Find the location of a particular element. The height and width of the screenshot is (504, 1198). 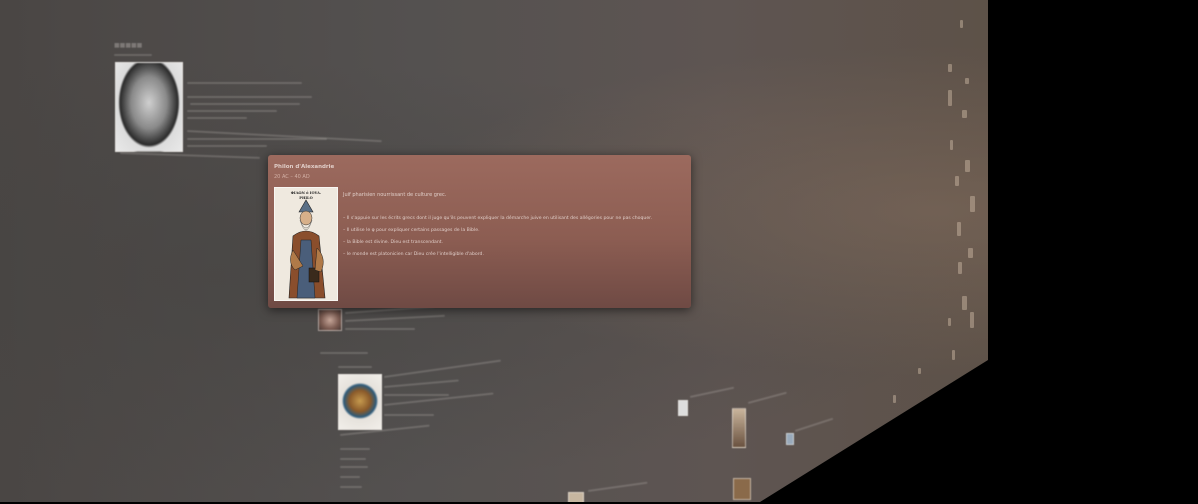

icon-portrait-thumbnail is located at coordinates (360, 402).